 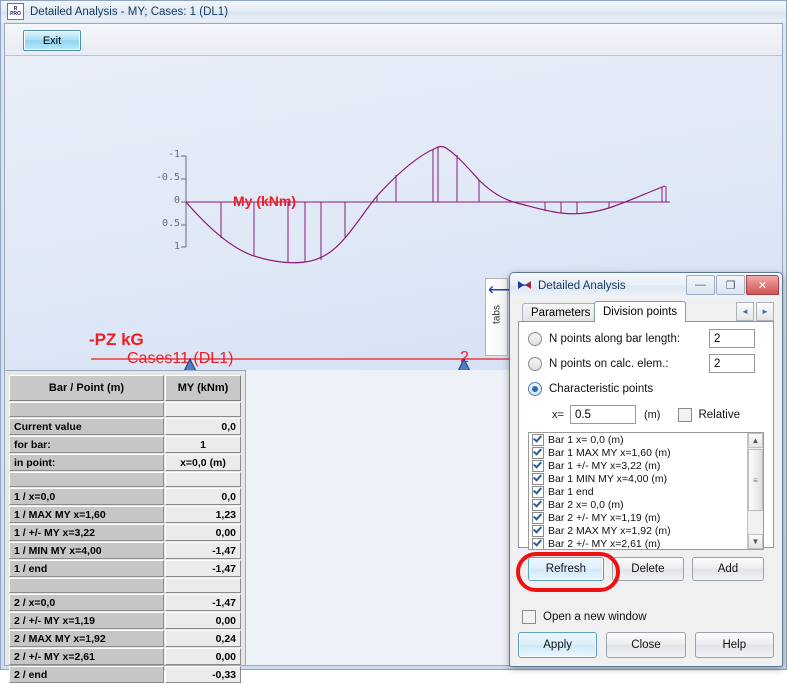 I want to click on x-input: 0.5, so click(x=602, y=414).